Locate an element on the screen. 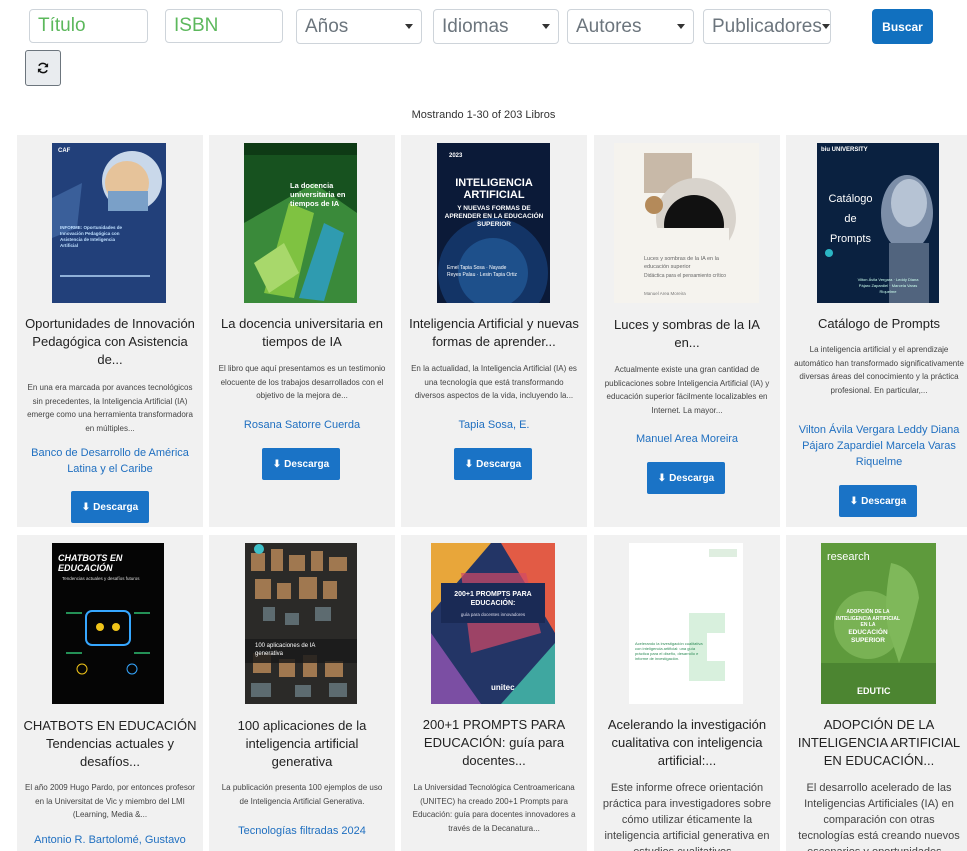 The image size is (967, 851). publishers-select: Publicadores is located at coordinates (767, 26).